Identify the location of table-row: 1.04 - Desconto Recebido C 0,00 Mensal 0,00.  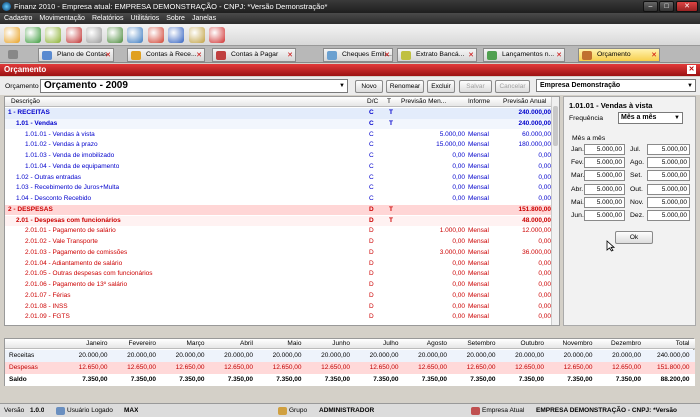
(279, 199).